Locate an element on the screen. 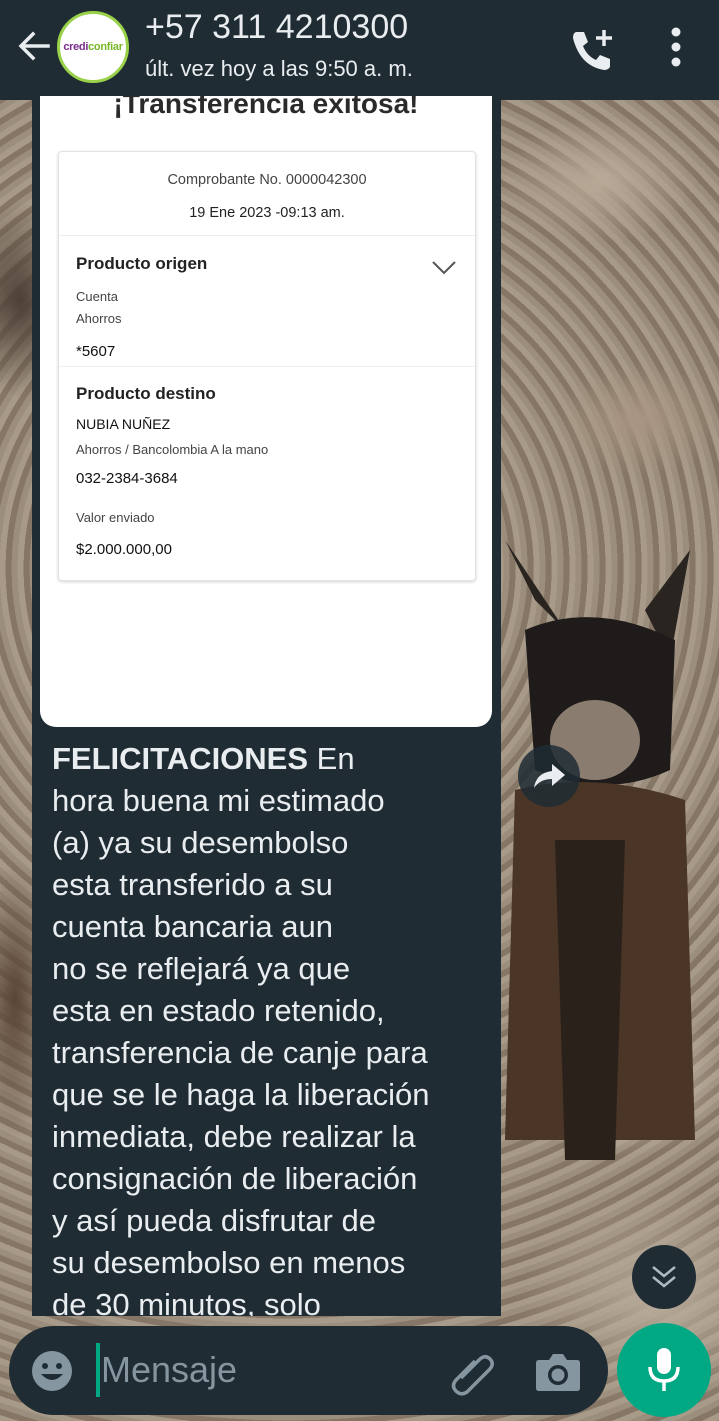  amount-label: Valor enviado is located at coordinates (115, 517).